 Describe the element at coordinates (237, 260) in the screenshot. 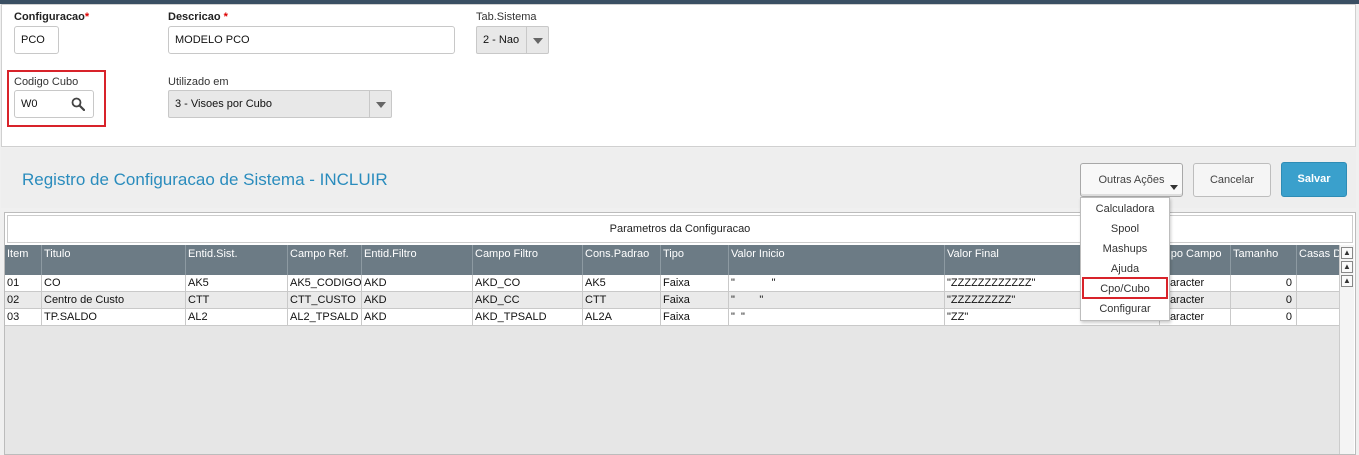

I see `column-header: Entid.Sist.` at that location.